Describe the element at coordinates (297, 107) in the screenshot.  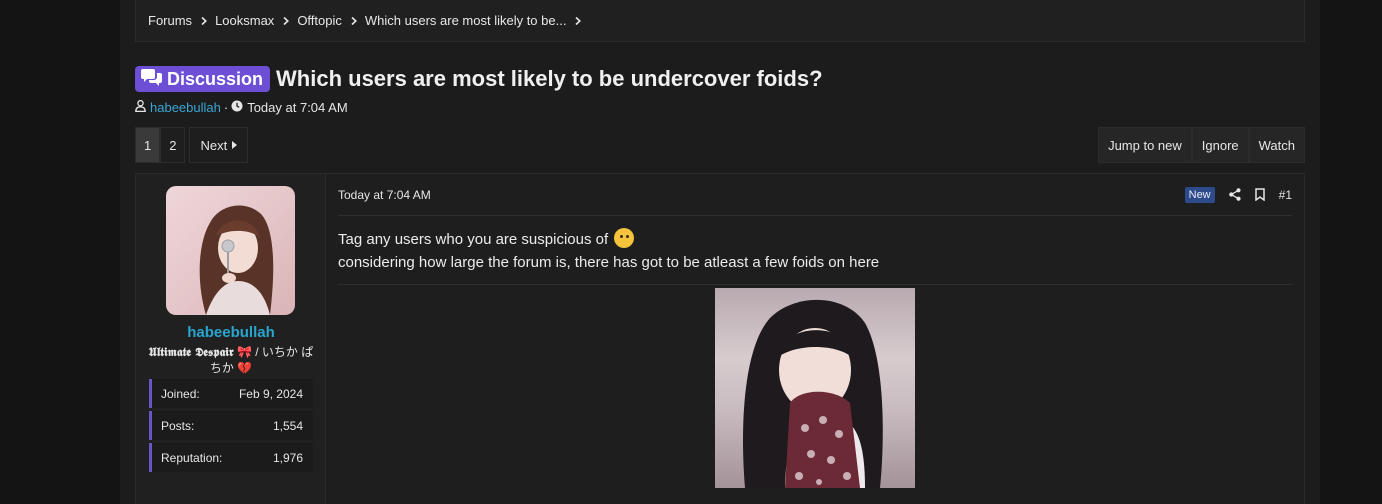
I see `thread-date: Today at 7:04 AM` at that location.